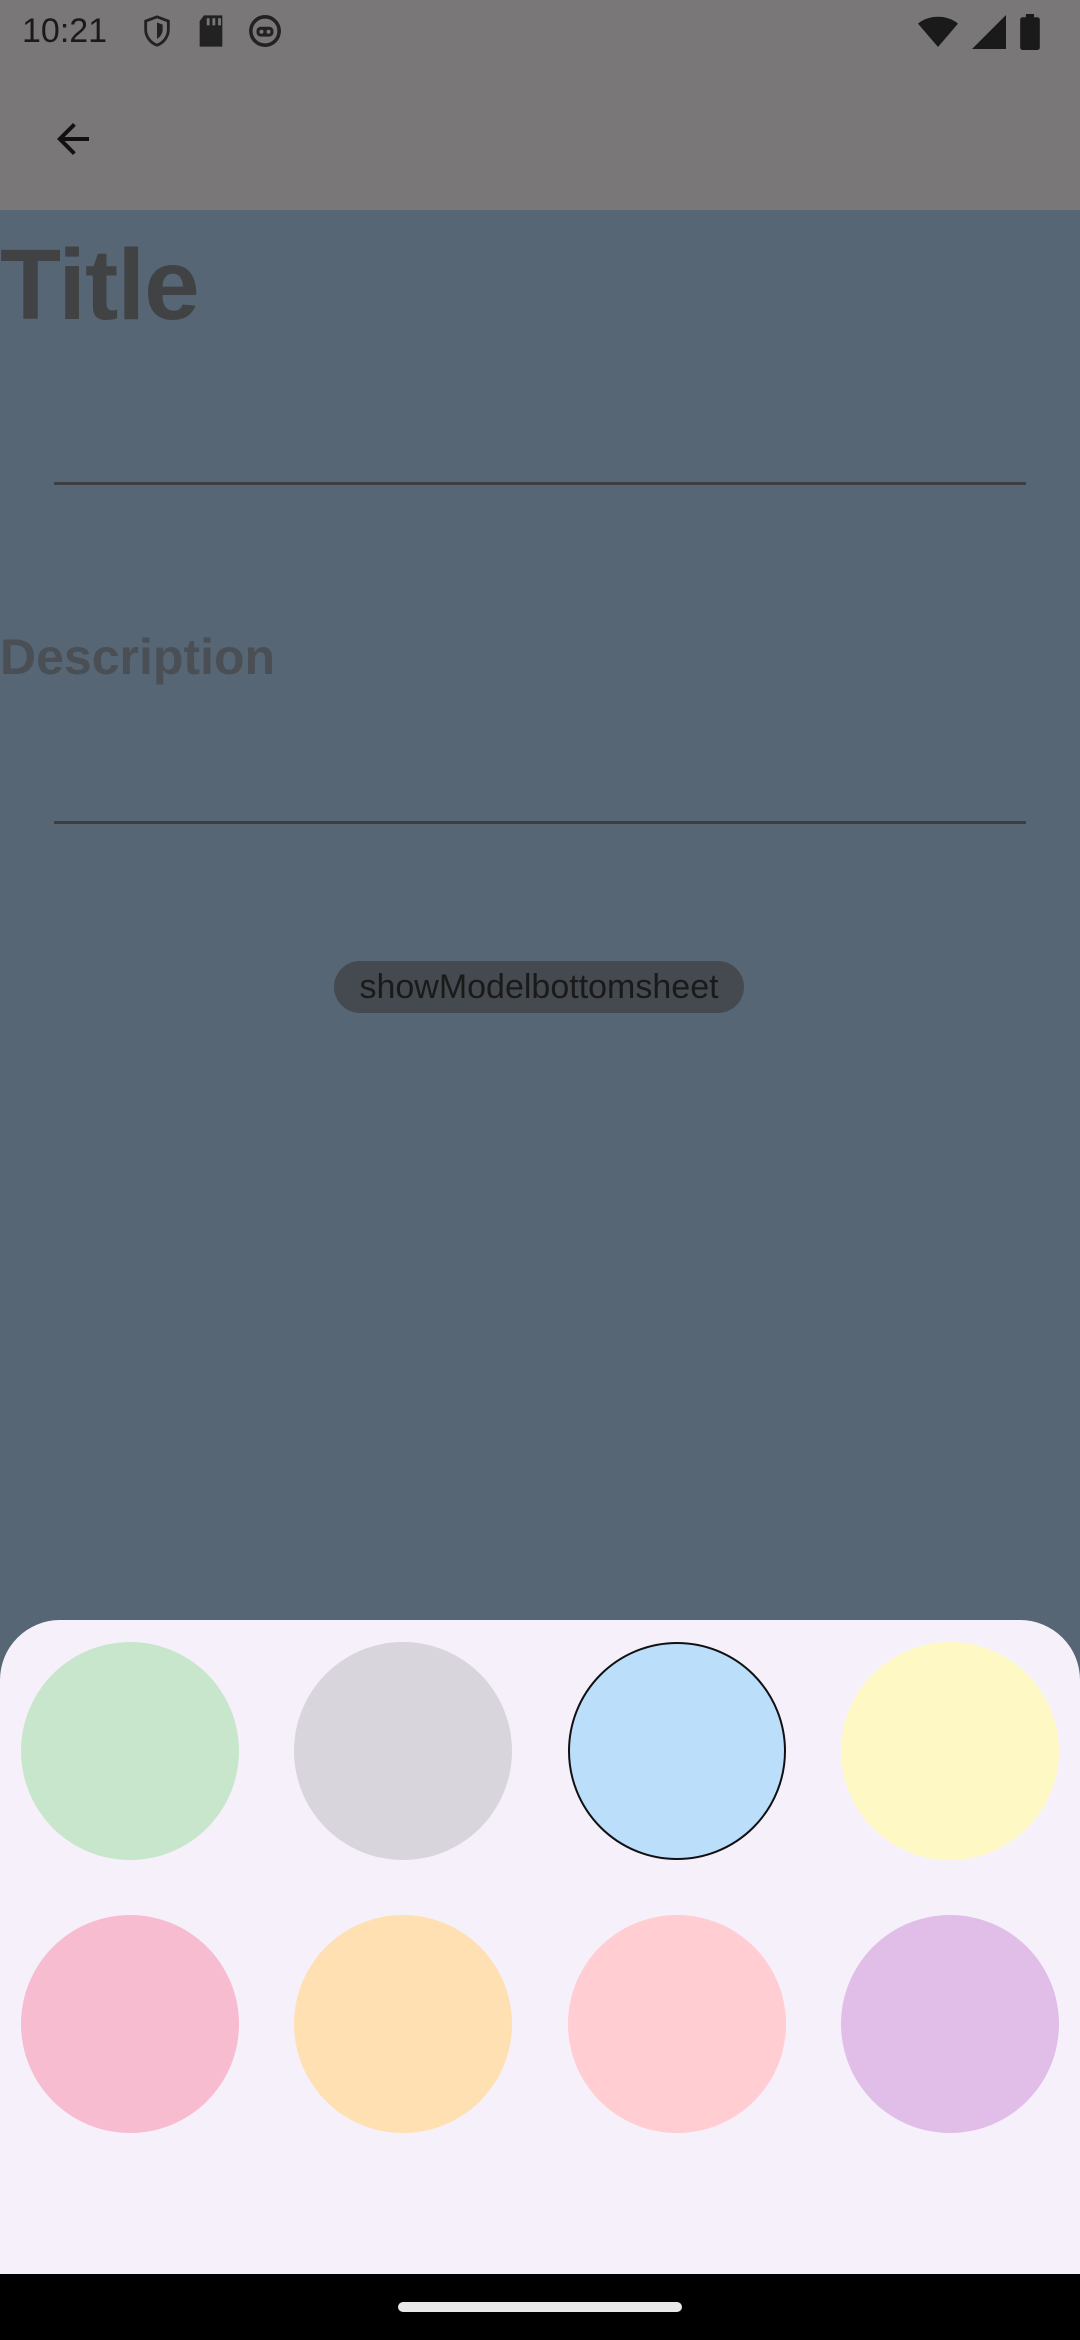 This screenshot has width=1080, height=2340. I want to click on color-swatch-orange, so click(403, 2024).